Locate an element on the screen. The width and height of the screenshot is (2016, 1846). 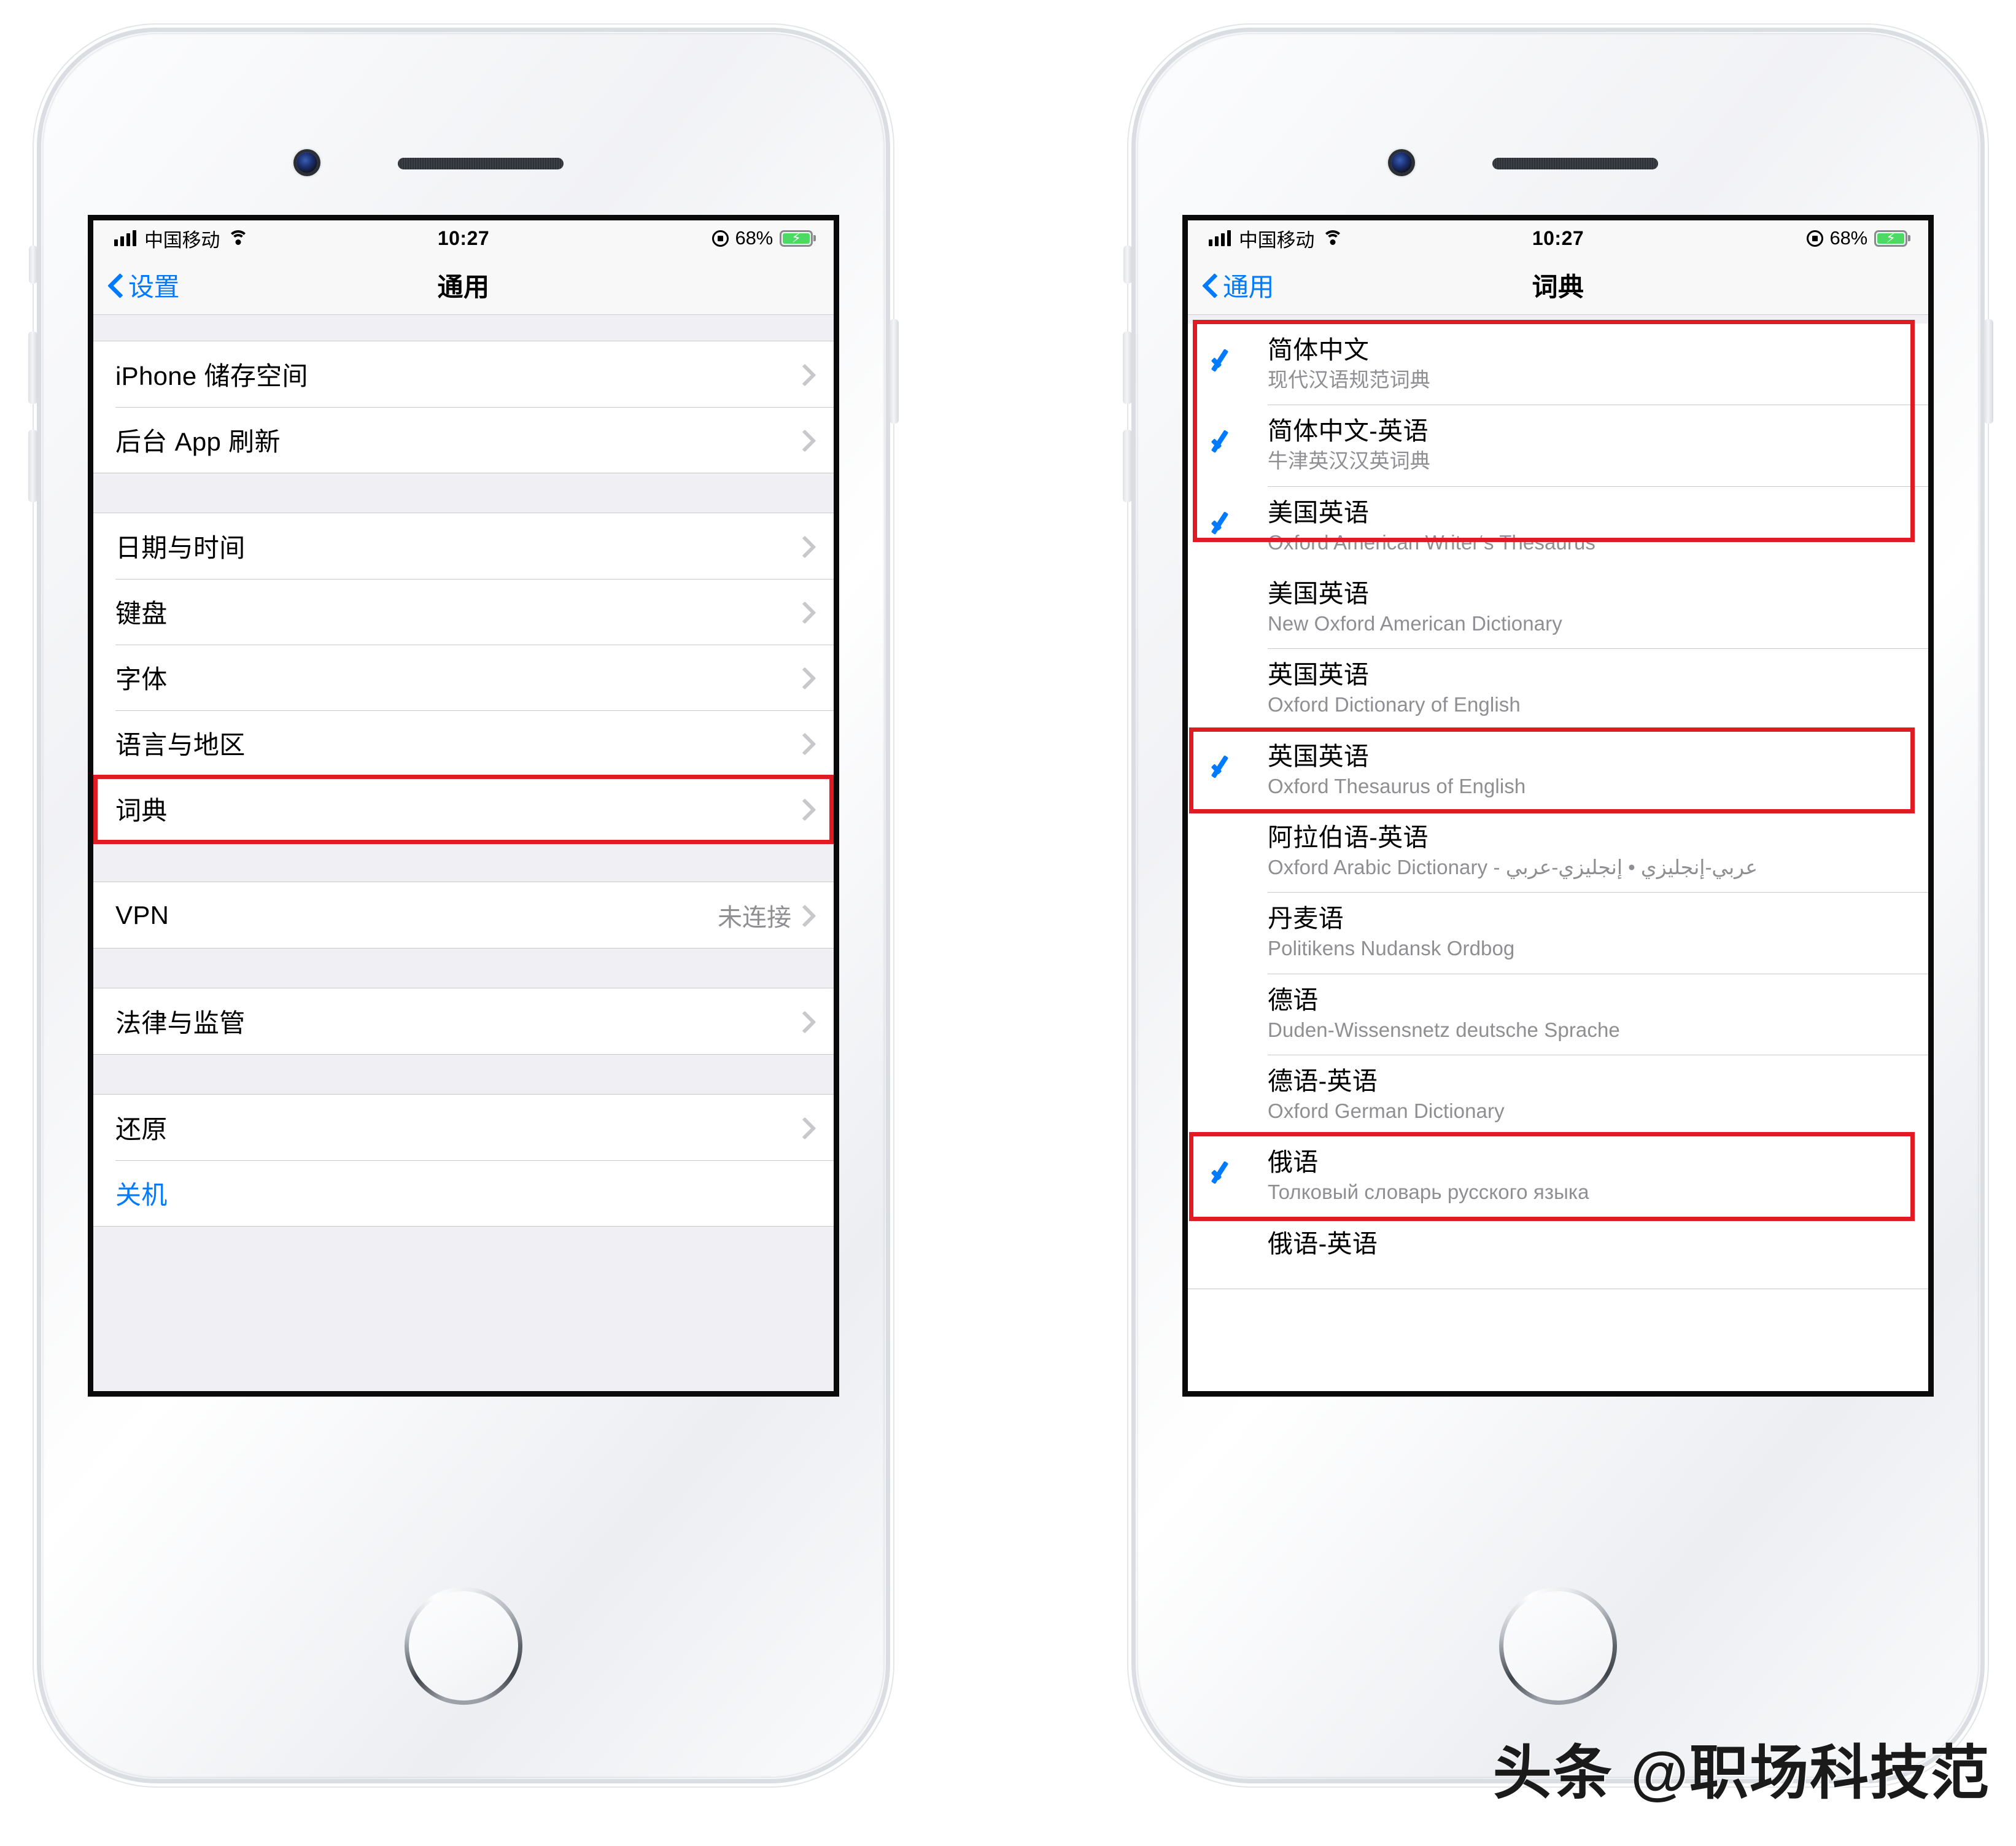
sensor-row-left is located at coordinates (463, 163).